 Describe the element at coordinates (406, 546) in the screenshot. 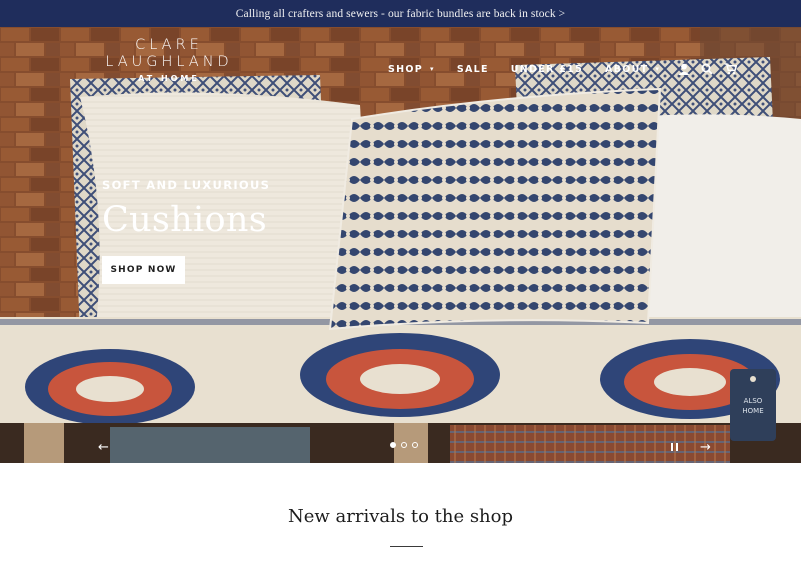

I see `title-divider` at that location.